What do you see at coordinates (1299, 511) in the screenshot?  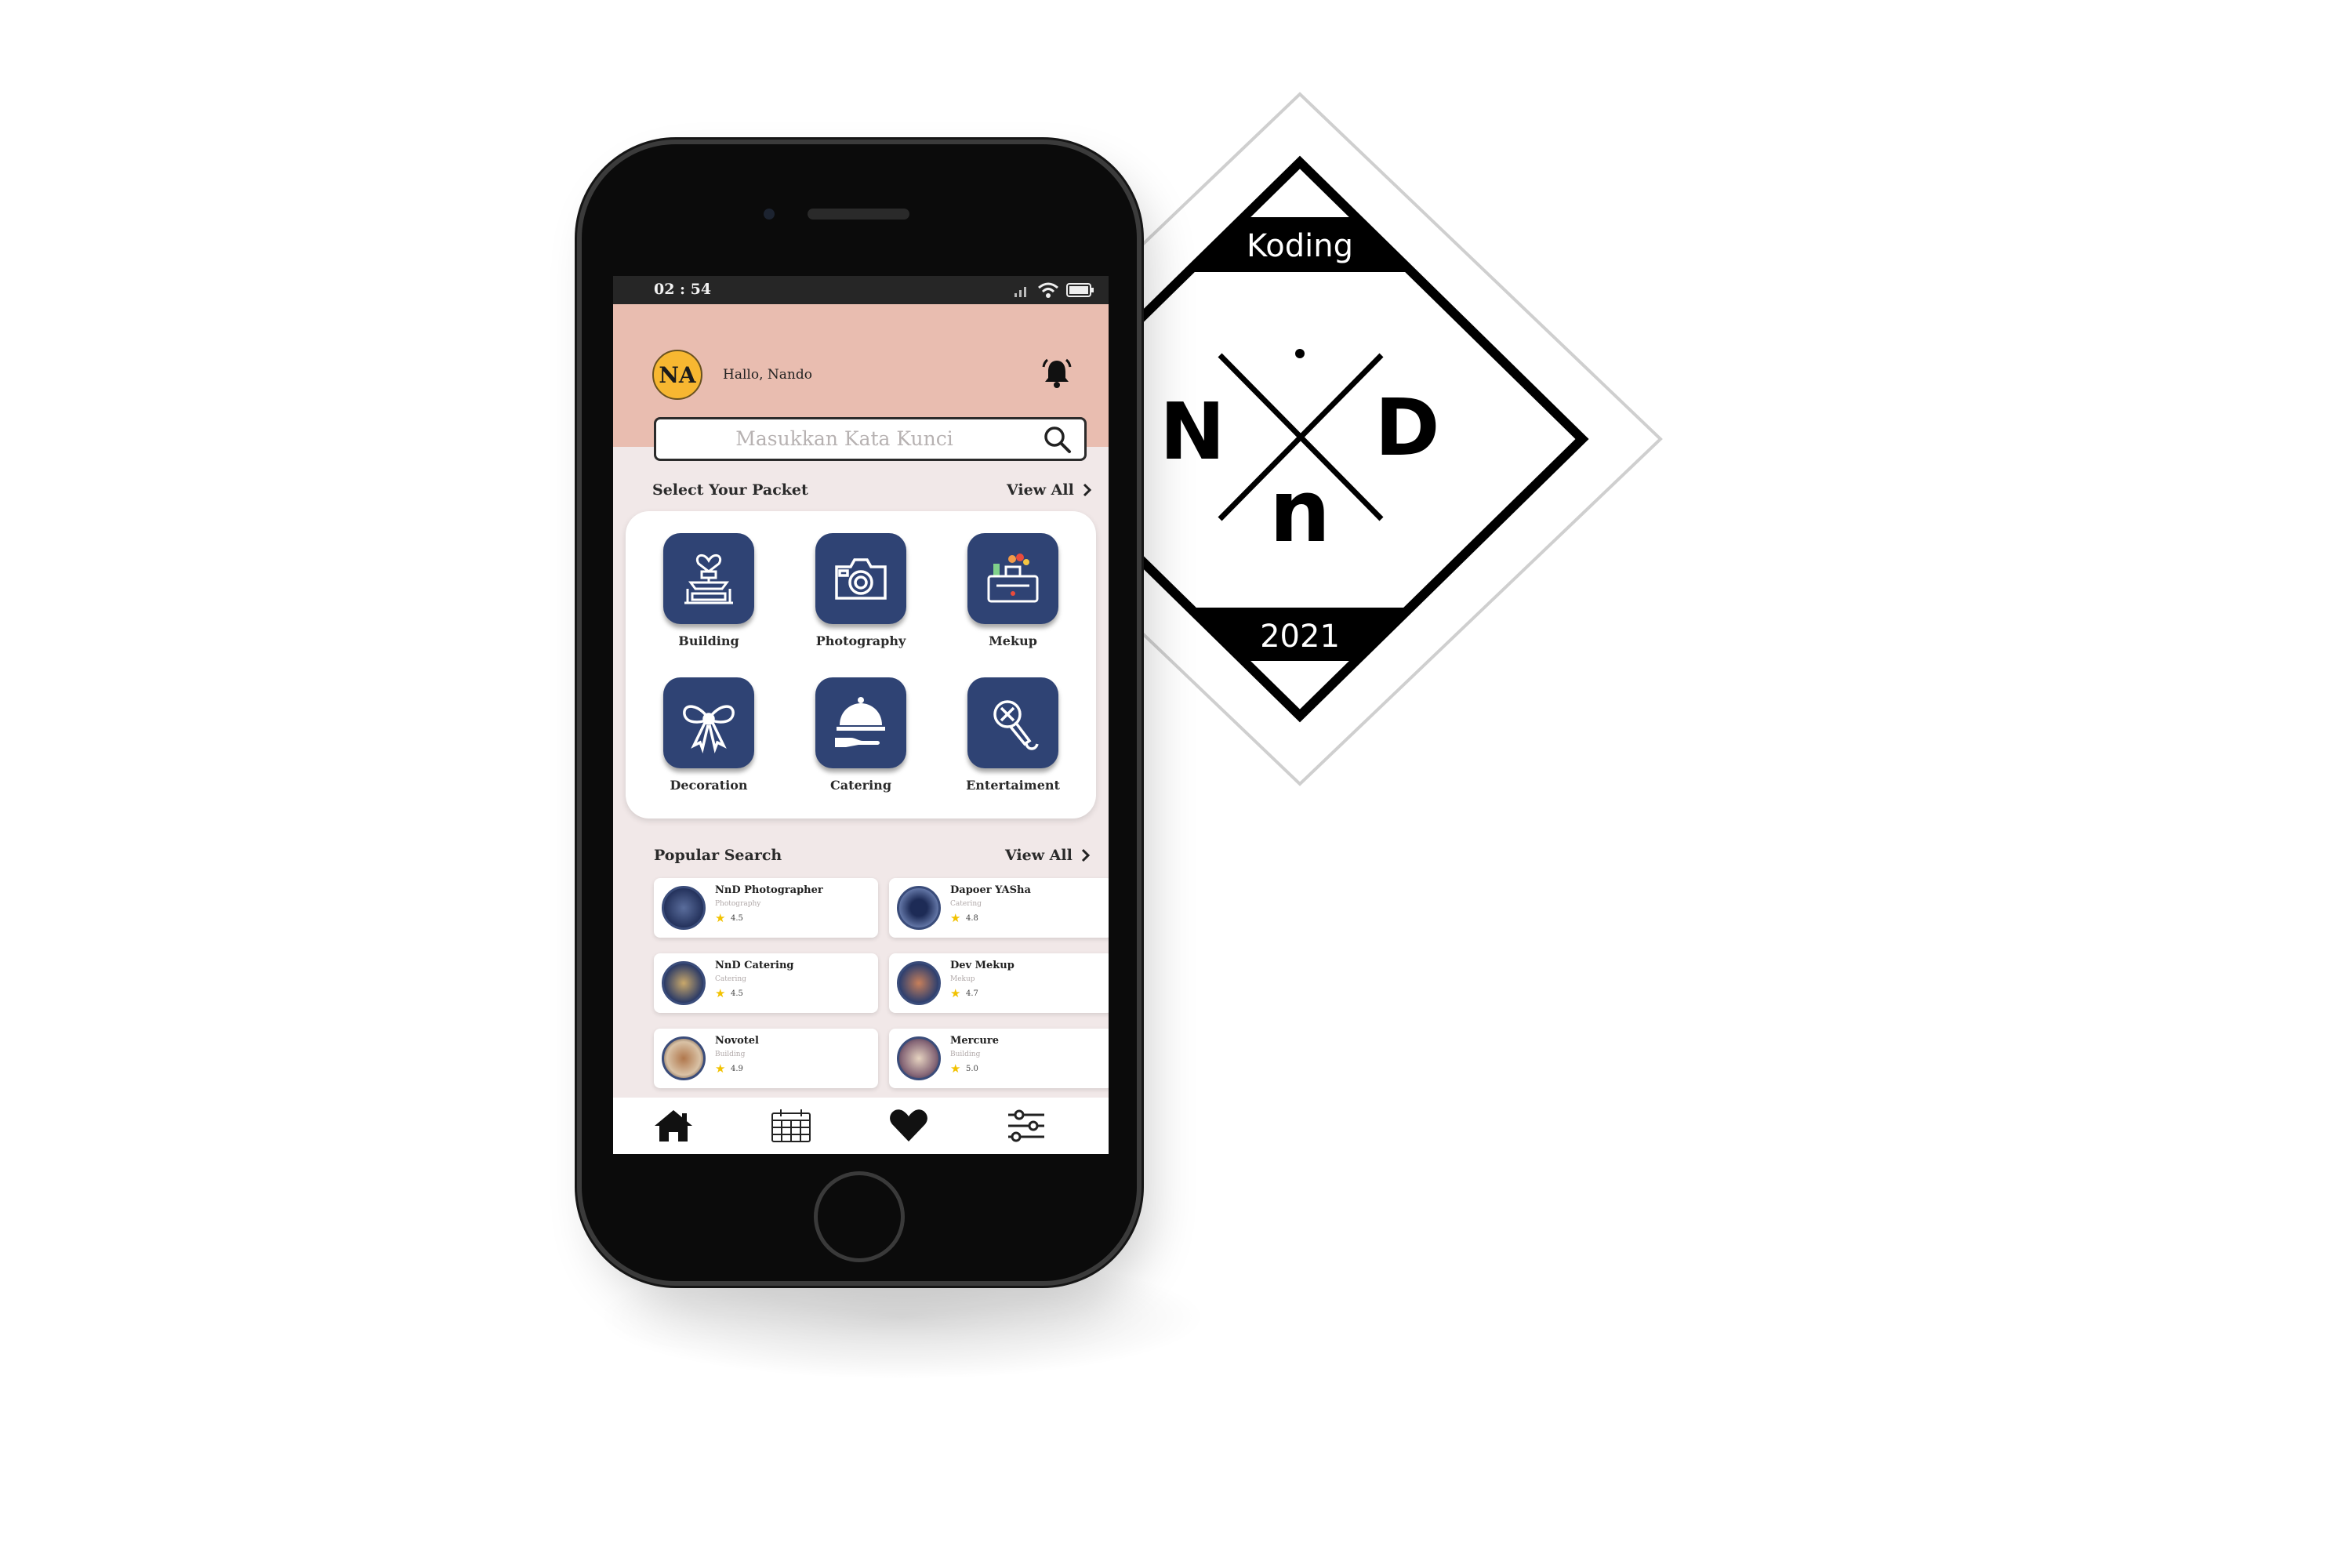 I see `logo-letter-bottom: n` at bounding box center [1299, 511].